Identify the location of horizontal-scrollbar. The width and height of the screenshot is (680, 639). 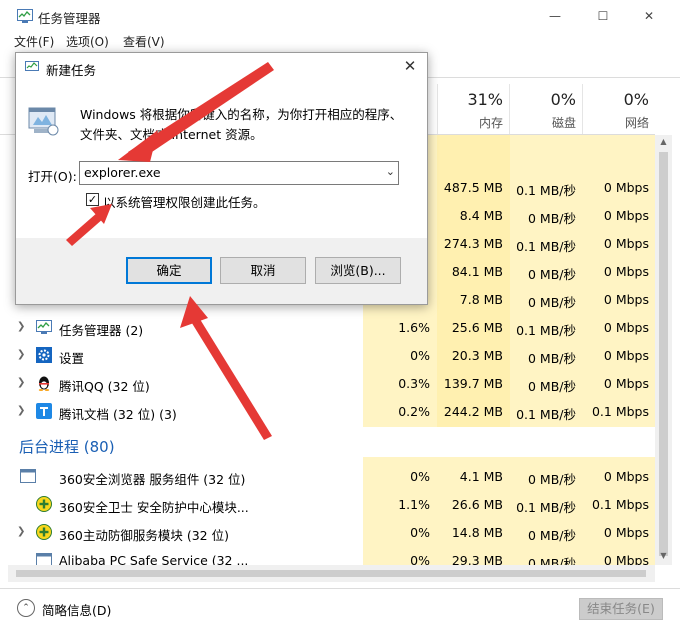
(331, 573).